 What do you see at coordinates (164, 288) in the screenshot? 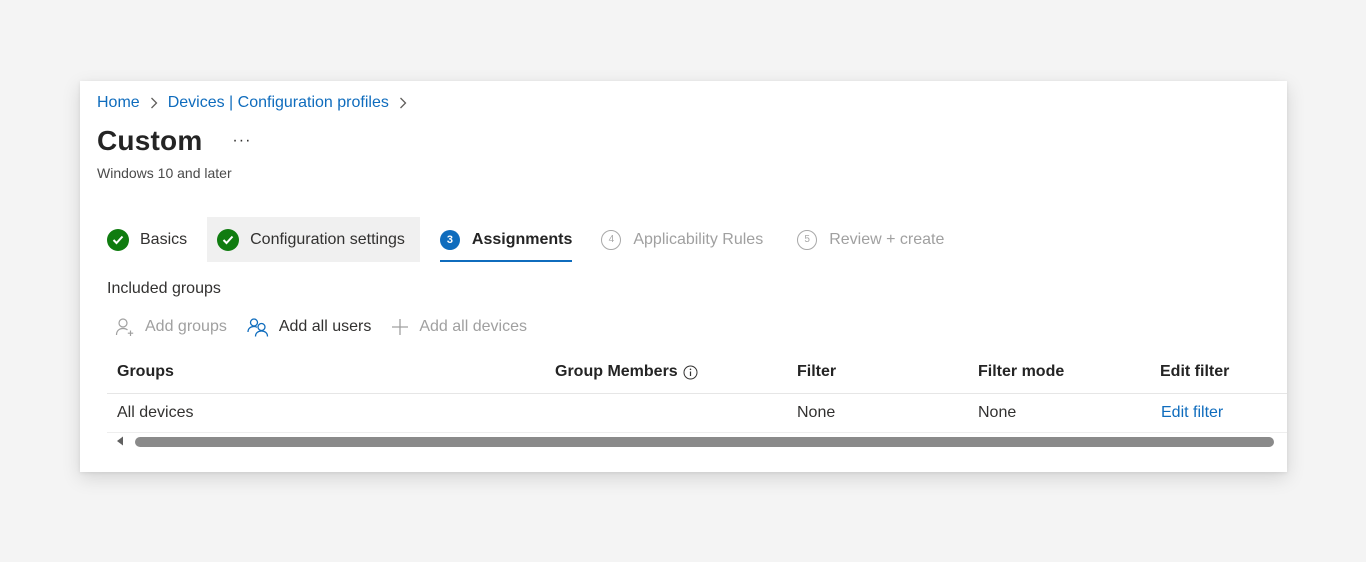
I see `included-groups-heading: Included groups` at bounding box center [164, 288].